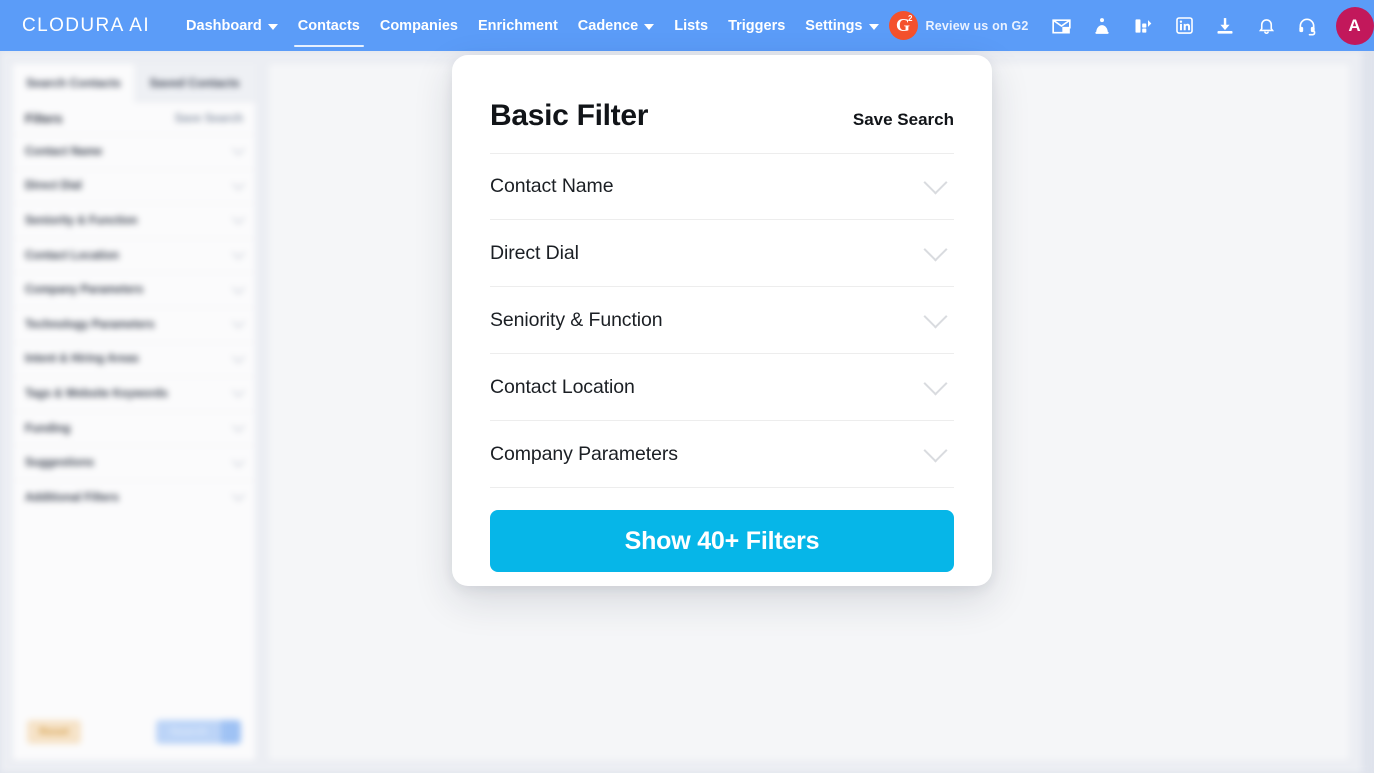  What do you see at coordinates (722, 186) in the screenshot?
I see `modal-filter-row-contact-name: Contact Name` at bounding box center [722, 186].